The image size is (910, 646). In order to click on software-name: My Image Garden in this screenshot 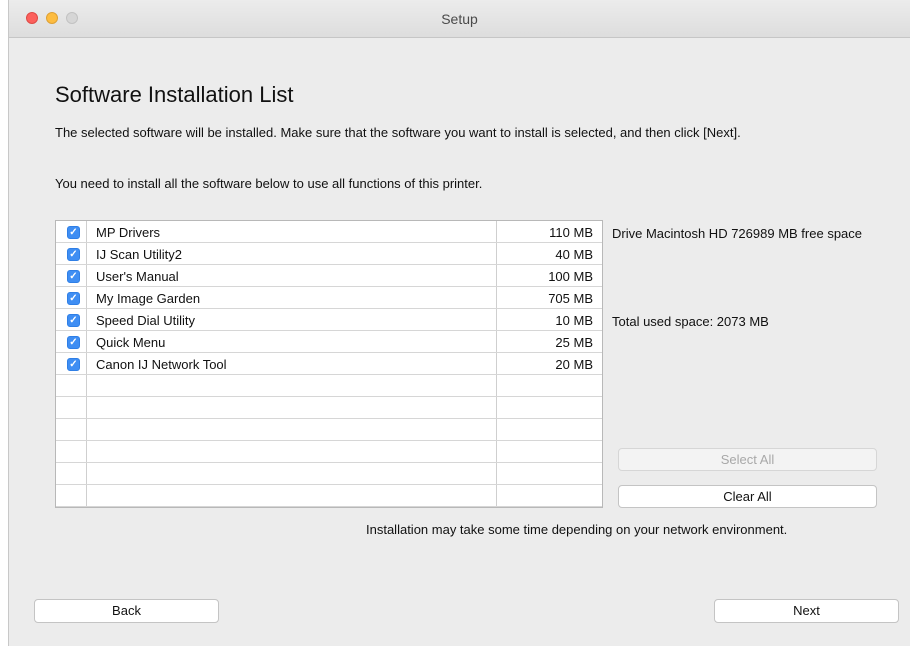, I will do `click(148, 298)`.